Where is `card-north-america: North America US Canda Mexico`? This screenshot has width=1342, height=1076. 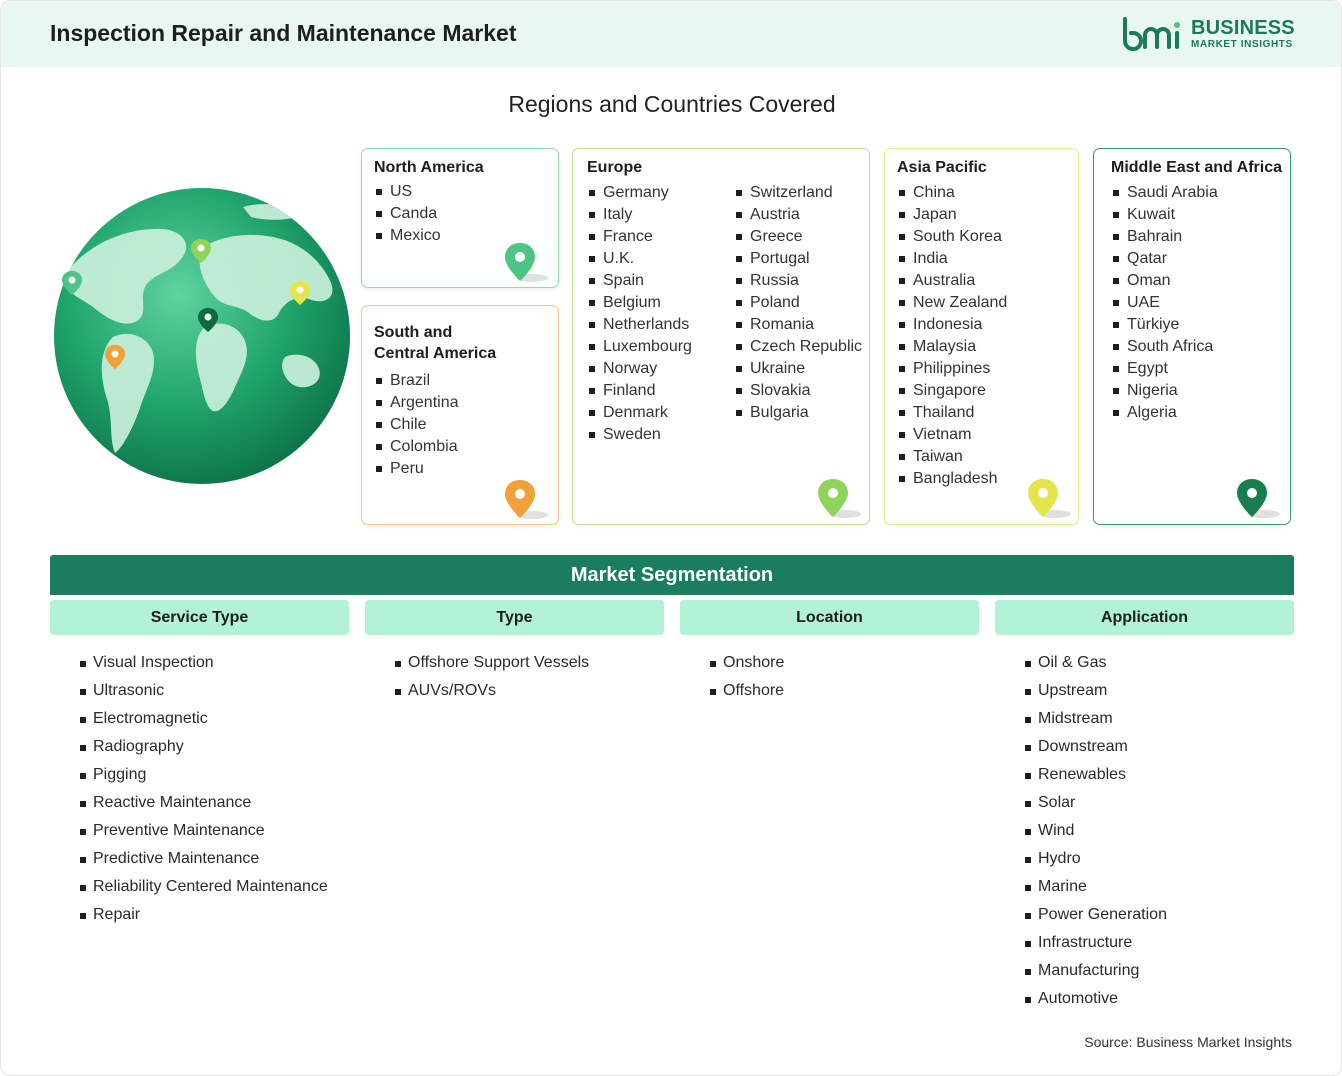
card-north-america: North America US Canda Mexico is located at coordinates (460, 218).